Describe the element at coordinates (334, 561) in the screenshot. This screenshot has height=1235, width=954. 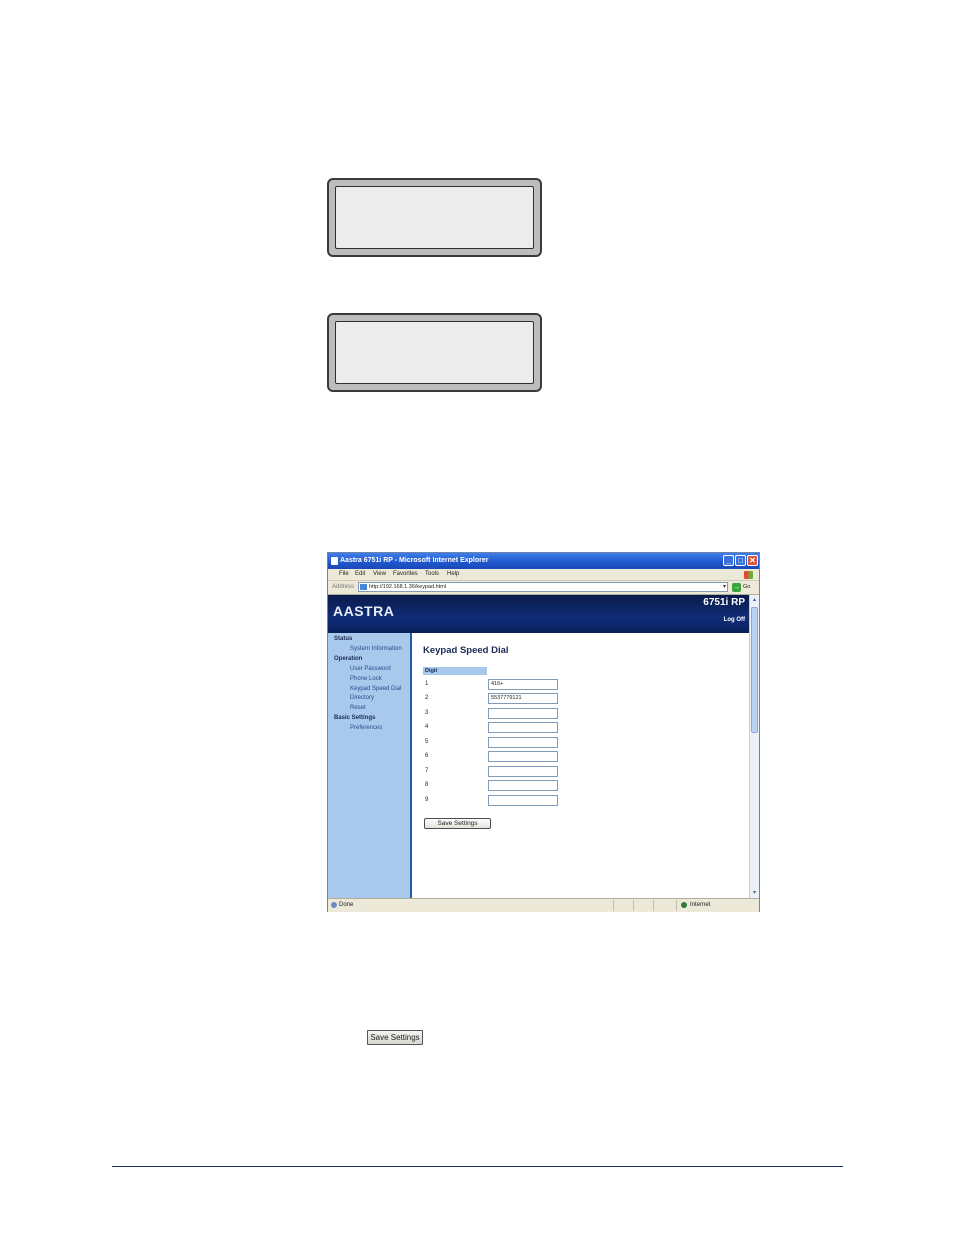
I see `ie-icon` at that location.